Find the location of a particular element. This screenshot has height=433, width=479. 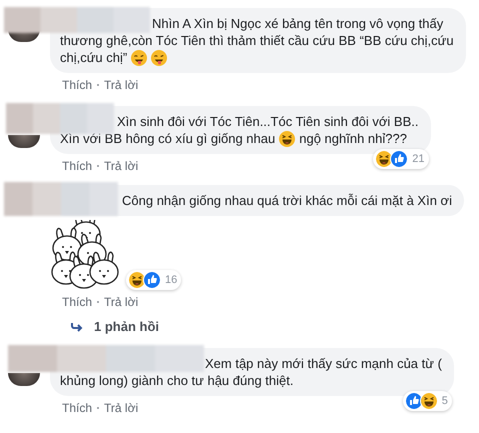

reaction-badge: 5 is located at coordinates (427, 401).